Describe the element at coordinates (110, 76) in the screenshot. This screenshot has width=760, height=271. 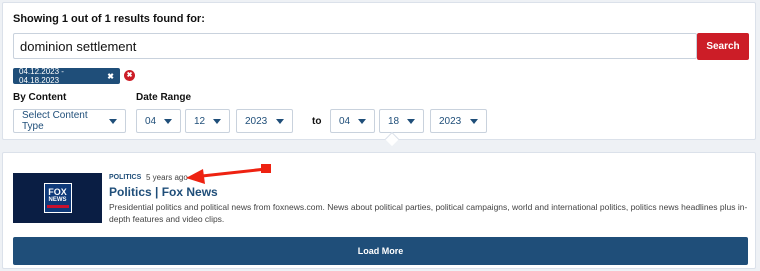
I see `remove-filter-icon: ✖` at that location.